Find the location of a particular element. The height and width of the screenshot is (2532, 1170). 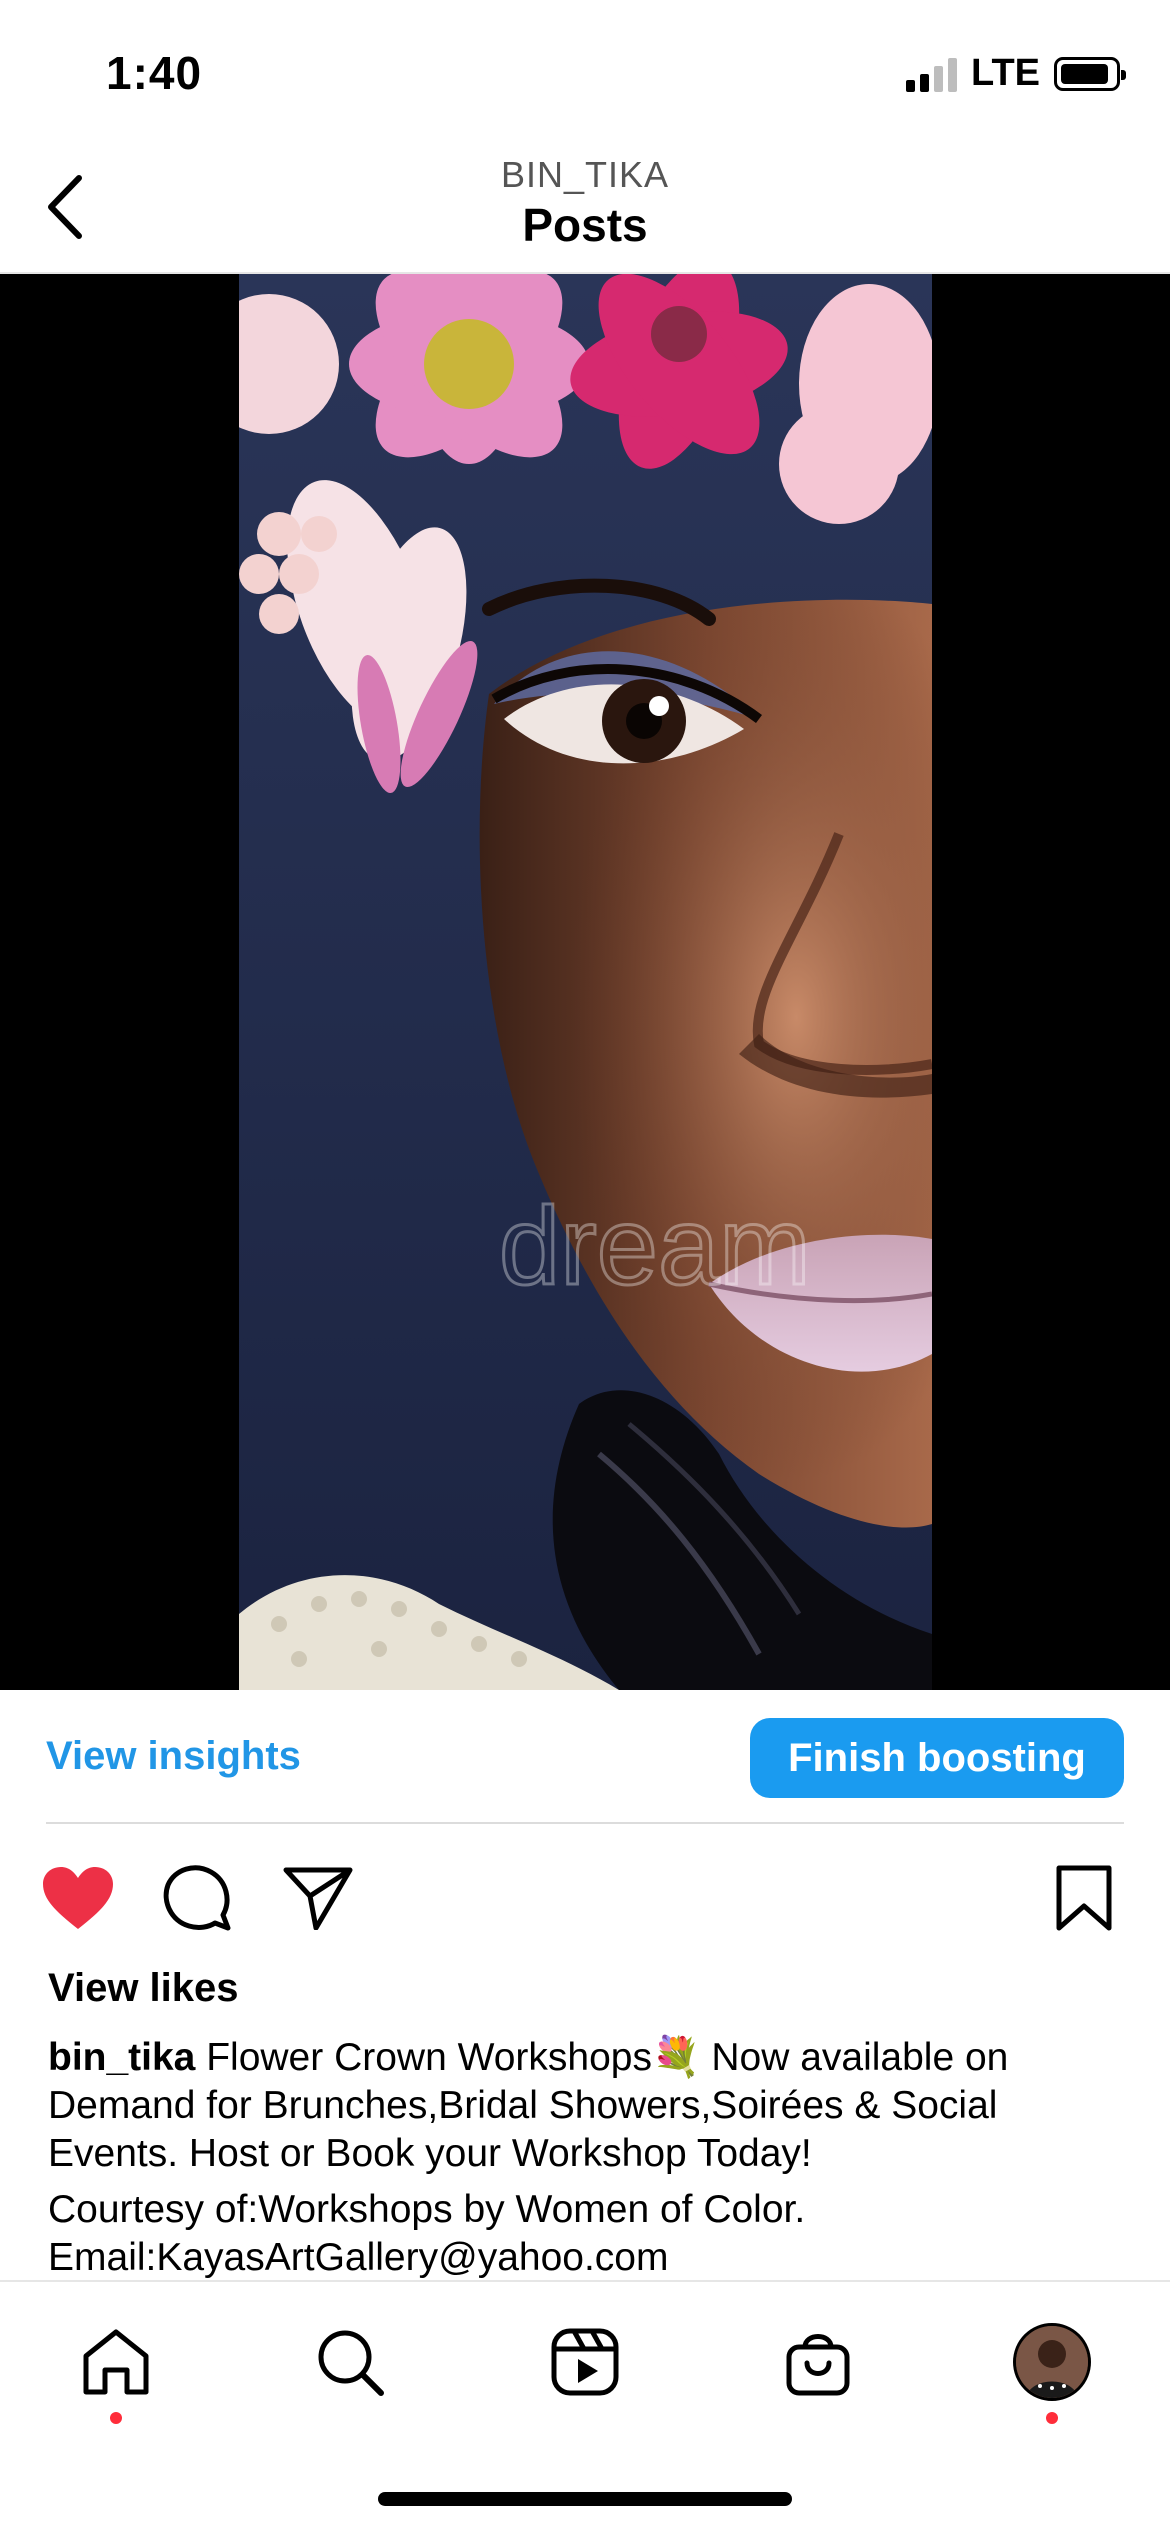

heart-icon is located at coordinates (78, 1898).